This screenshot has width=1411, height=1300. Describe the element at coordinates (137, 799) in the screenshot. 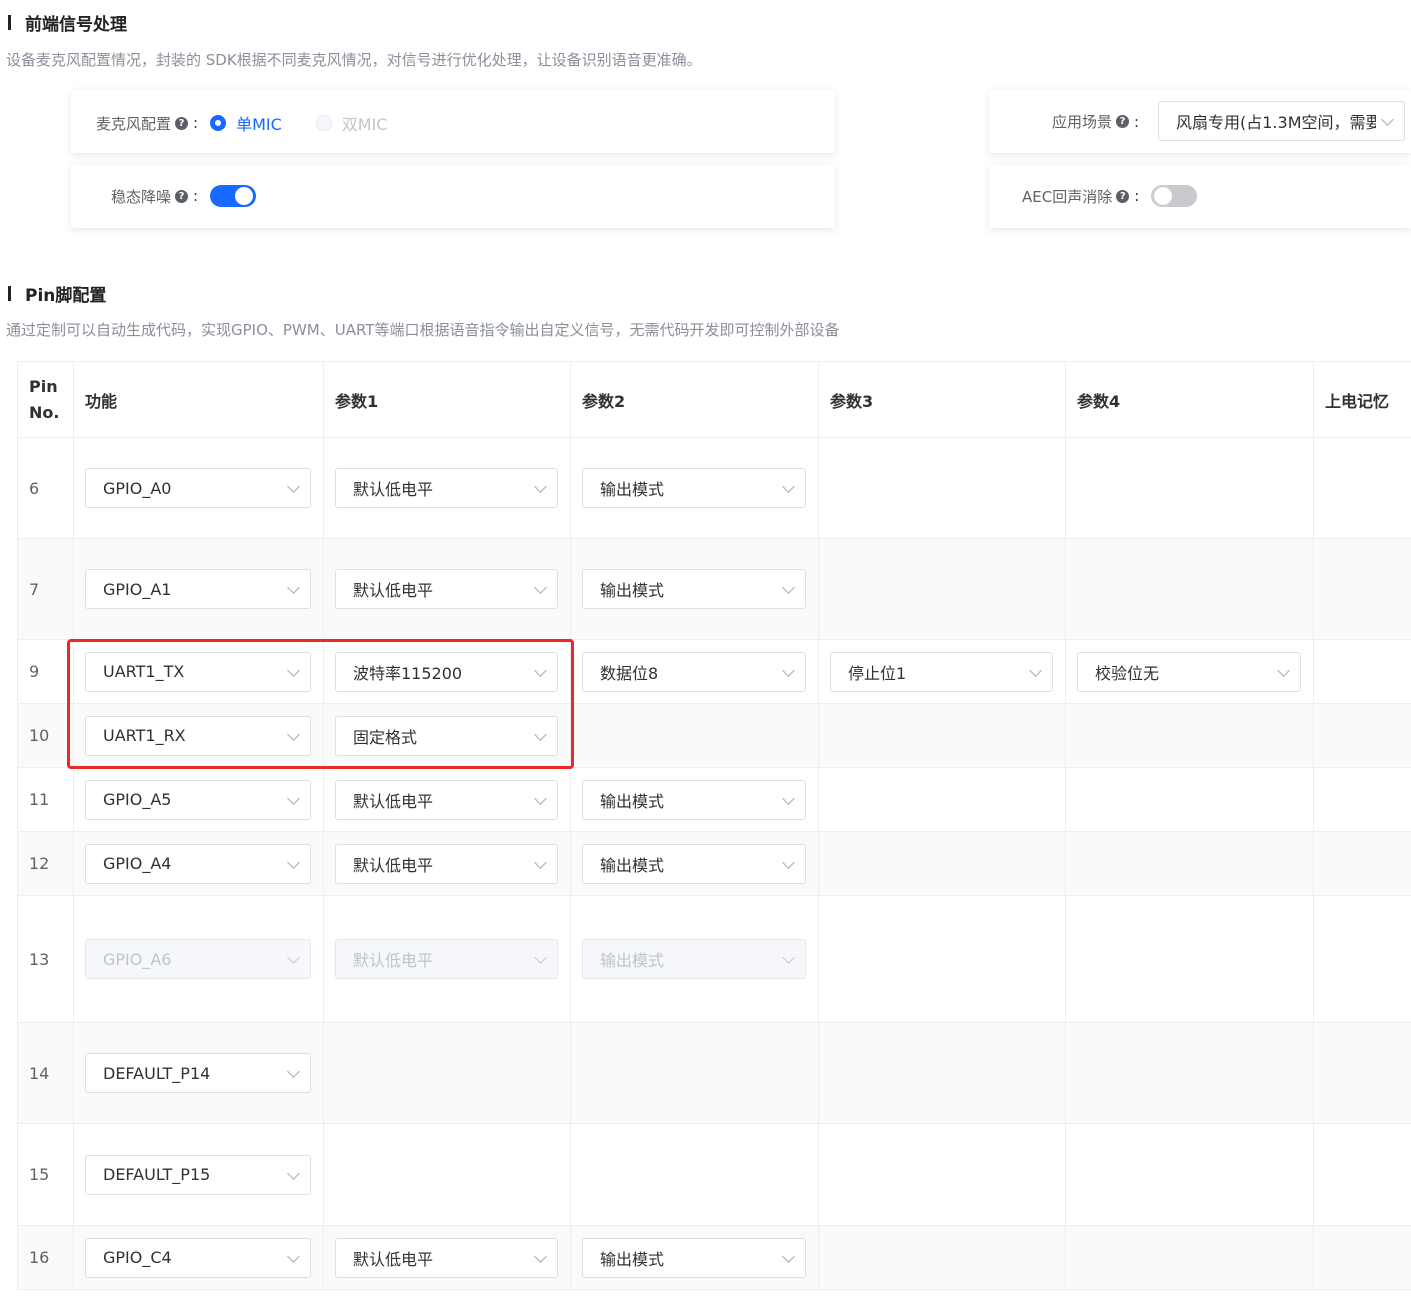

I see `select-value: GPIO_A5` at that location.